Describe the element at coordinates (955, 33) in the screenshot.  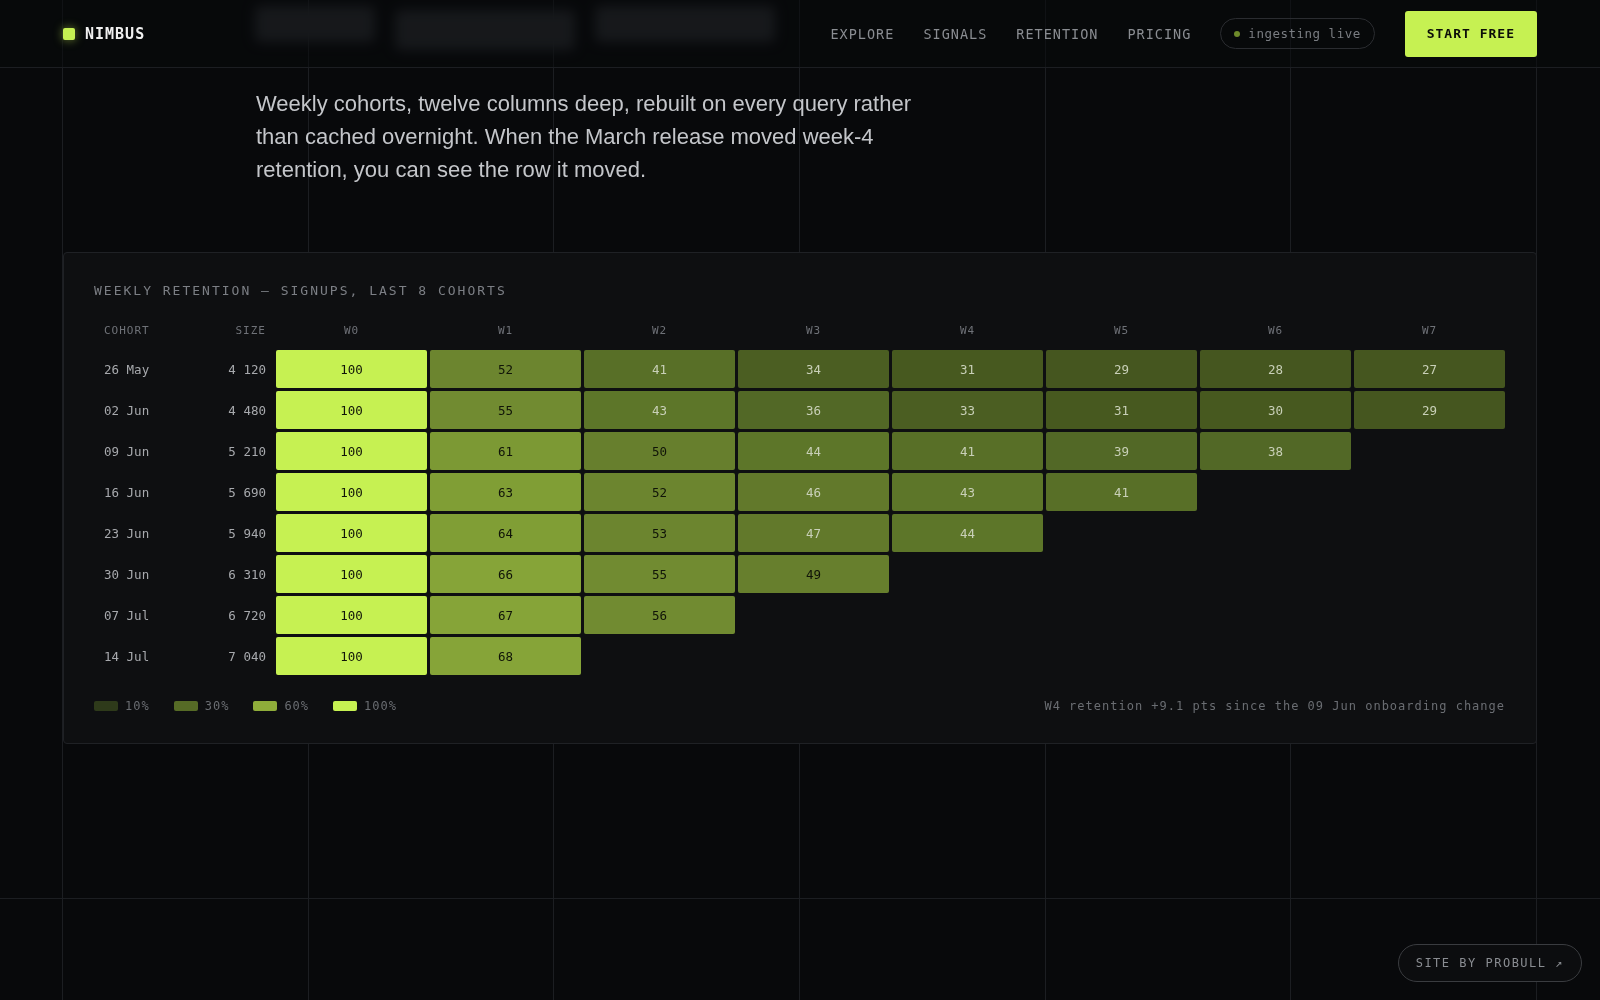
I see `nav-link: SIGNALS` at that location.